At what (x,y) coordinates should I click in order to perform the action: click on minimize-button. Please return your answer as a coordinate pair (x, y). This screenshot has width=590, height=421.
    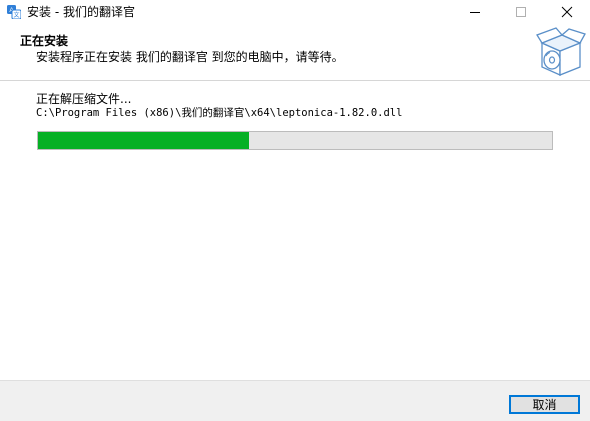
    Looking at the image, I should click on (475, 12).